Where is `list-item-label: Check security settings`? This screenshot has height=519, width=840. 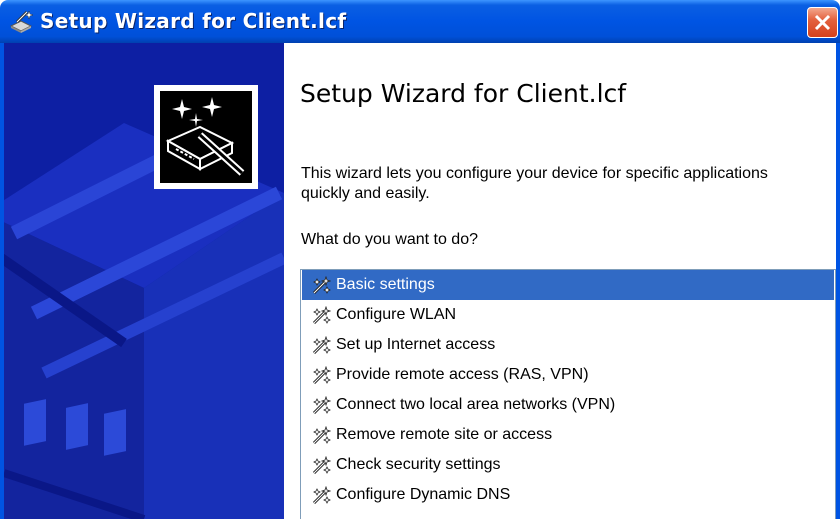
list-item-label: Check security settings is located at coordinates (418, 464).